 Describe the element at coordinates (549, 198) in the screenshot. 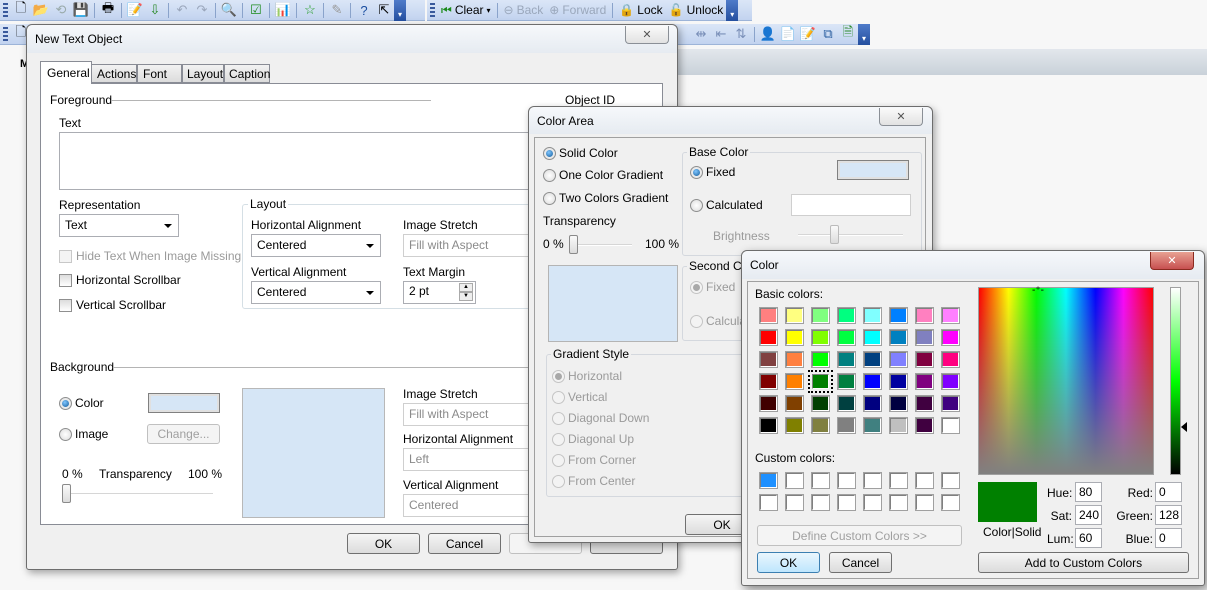

I see `two-colors-gradient-radio` at that location.